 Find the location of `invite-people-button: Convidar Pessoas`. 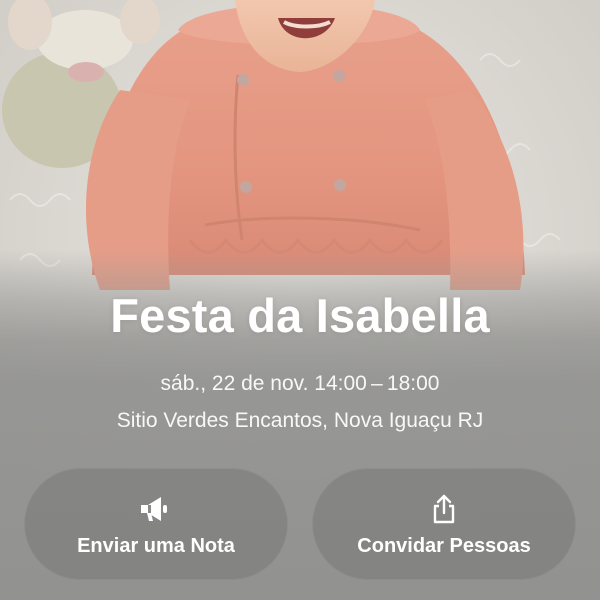

invite-people-button: Convidar Pessoas is located at coordinates (444, 524).